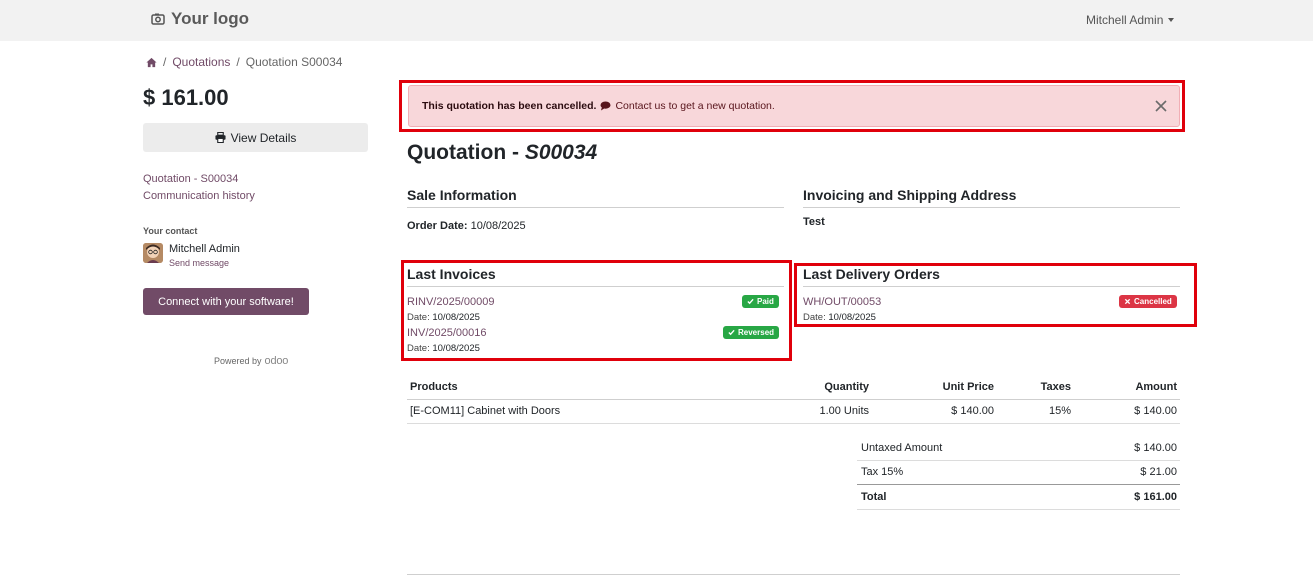 The height and width of the screenshot is (577, 1313). What do you see at coordinates (263, 137) in the screenshot?
I see `view-details-label: View Details` at bounding box center [263, 137].